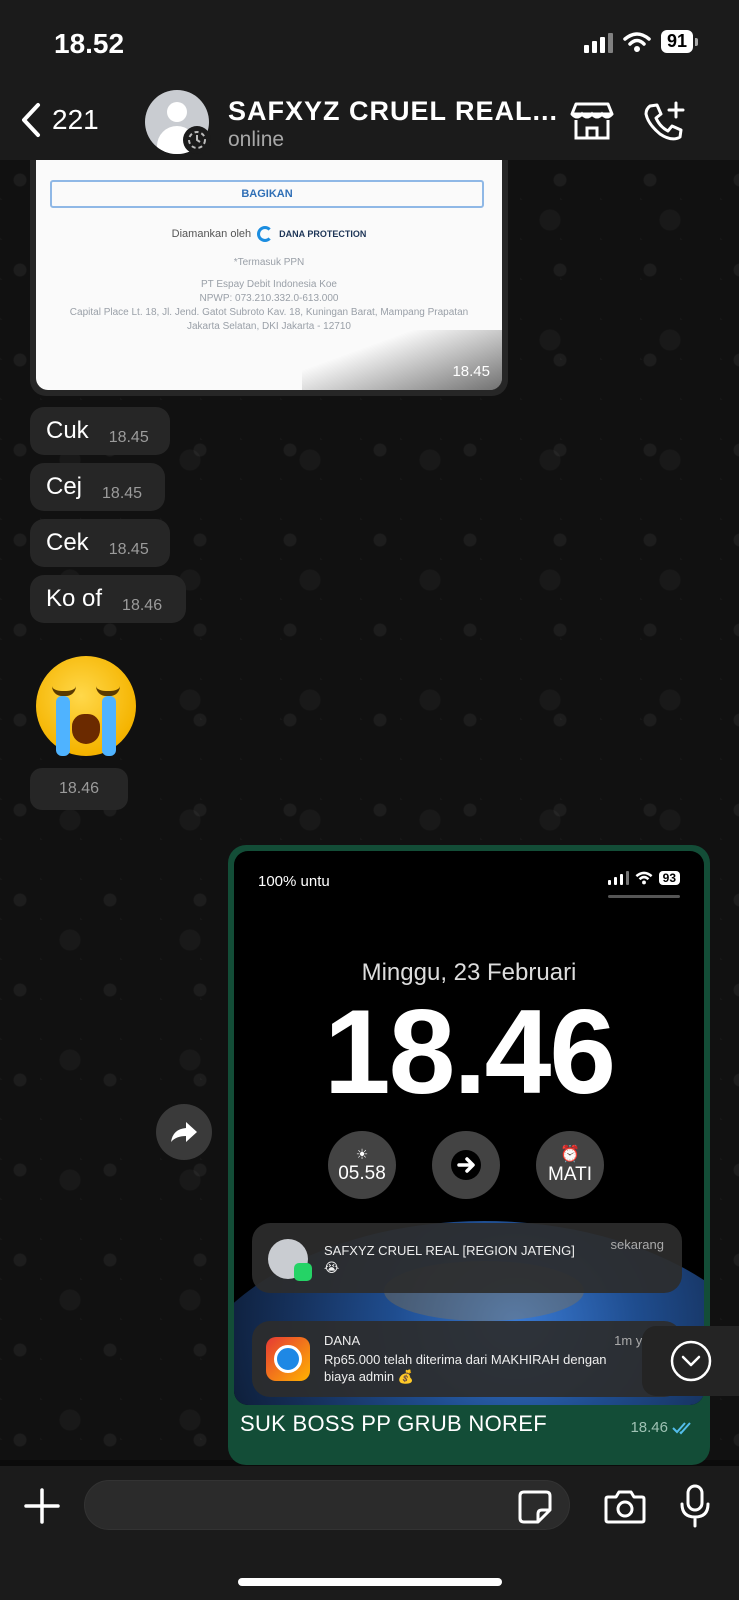  Describe the element at coordinates (362, 1173) in the screenshot. I see `sunrise-time: 05.58` at that location.